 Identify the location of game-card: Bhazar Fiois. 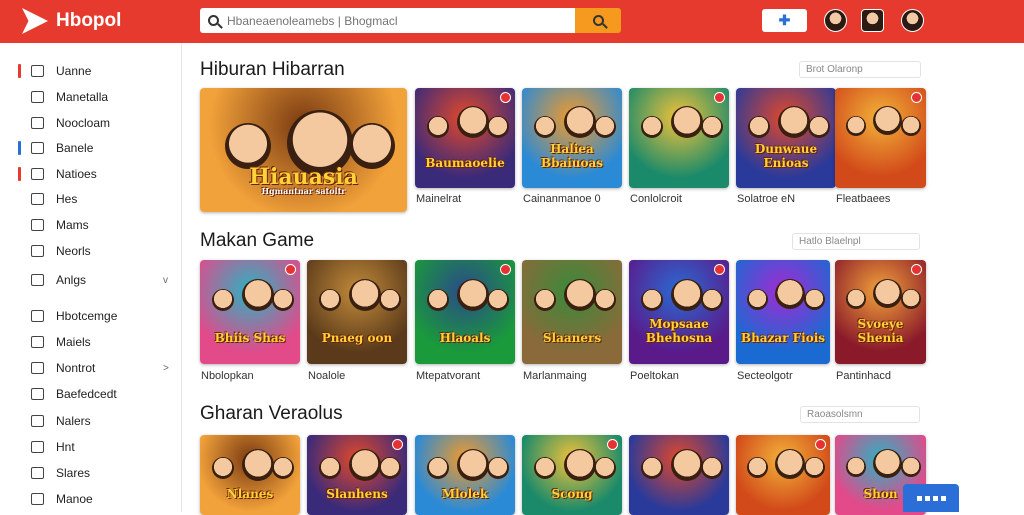
(783, 312).